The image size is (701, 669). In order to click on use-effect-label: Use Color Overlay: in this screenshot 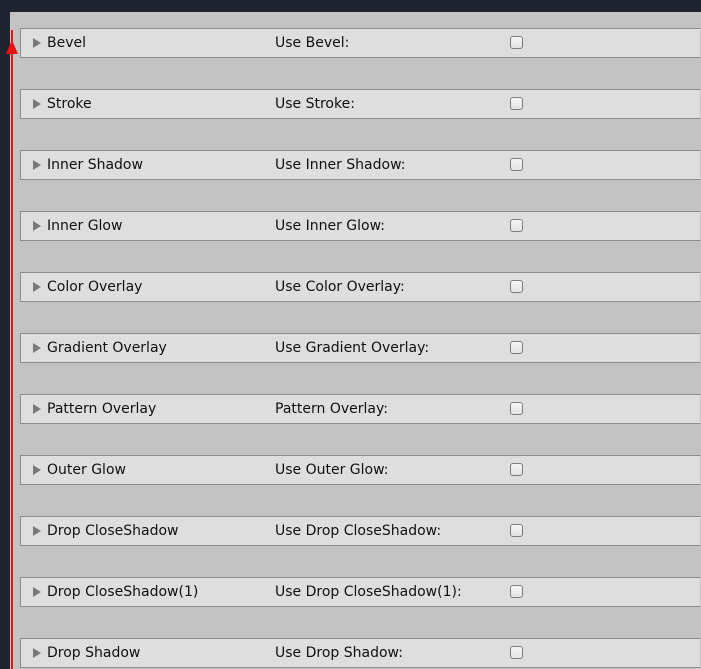, I will do `click(340, 287)`.